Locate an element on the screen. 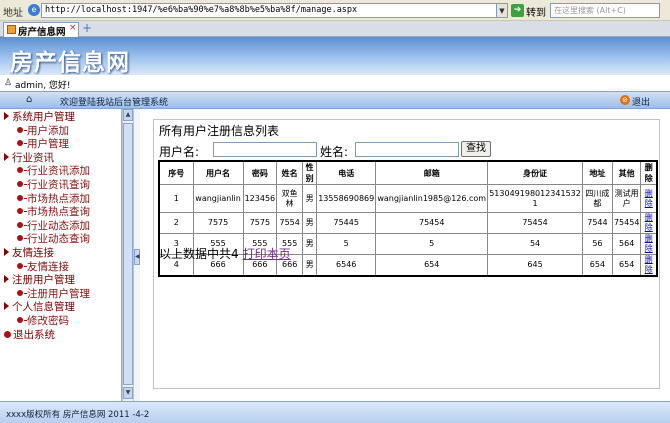 The image size is (670, 423). browser-search-input: 在这里搜索 (Alt+C) is located at coordinates (605, 10).